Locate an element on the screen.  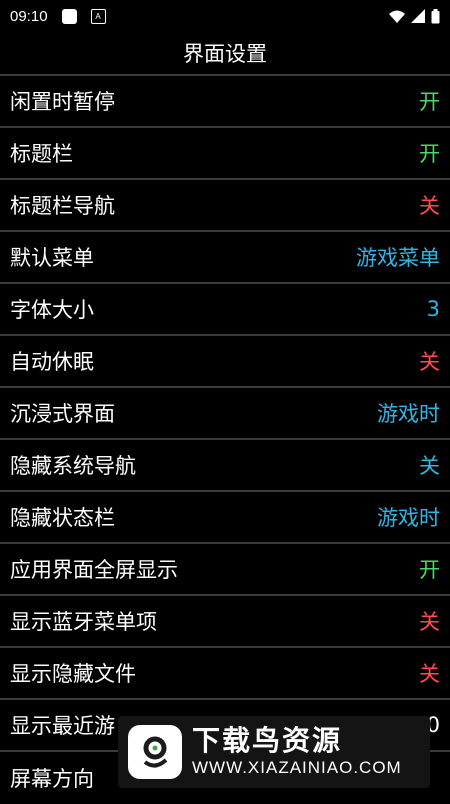
setting-value: 游戏菜单 is located at coordinates (398, 258).